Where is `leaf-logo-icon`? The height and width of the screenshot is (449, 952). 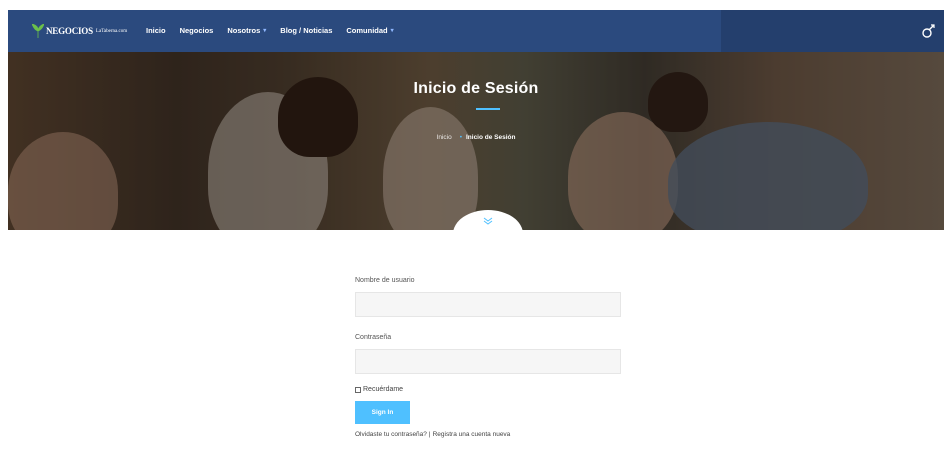
leaf-logo-icon is located at coordinates (38, 31).